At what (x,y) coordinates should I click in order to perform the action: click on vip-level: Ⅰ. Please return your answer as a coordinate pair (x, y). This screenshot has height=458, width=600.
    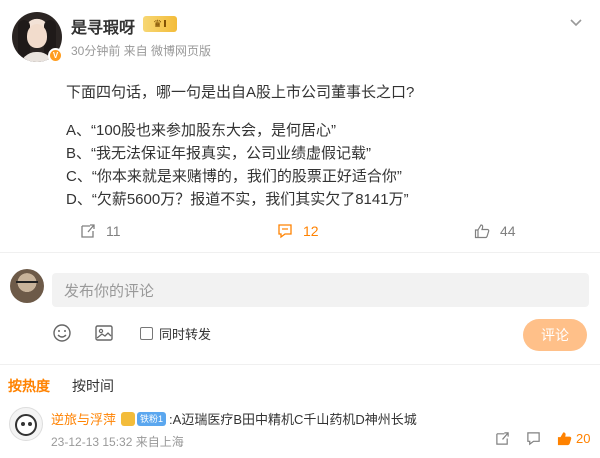
    Looking at the image, I should click on (165, 24).